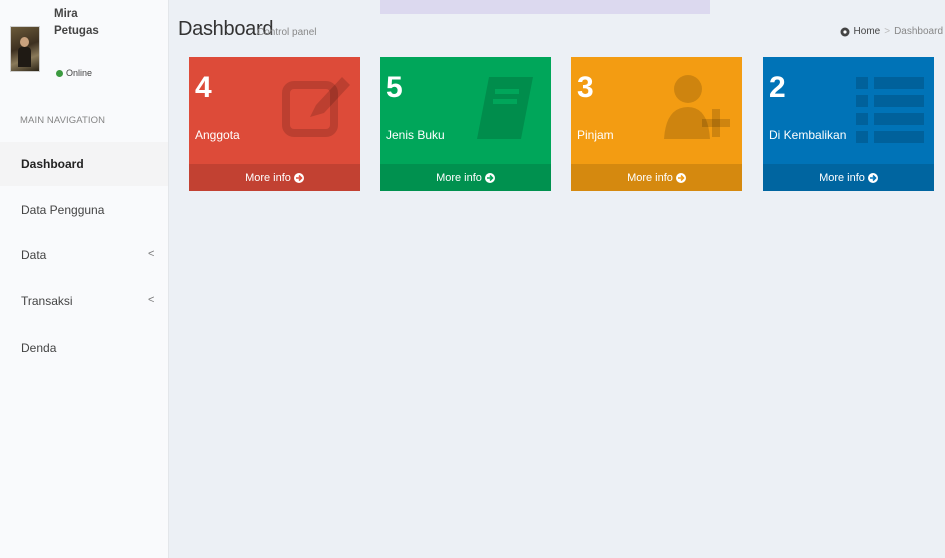  Describe the element at coordinates (203, 87) in the screenshot. I see `box-value: 4` at that location.